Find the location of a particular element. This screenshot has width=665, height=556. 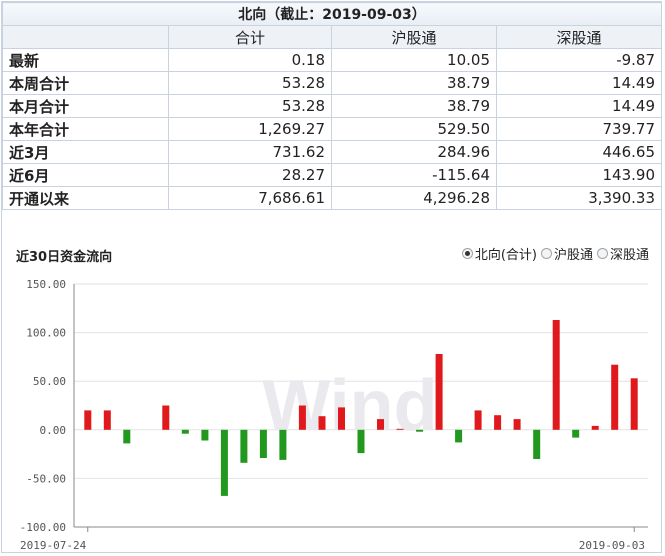

table-row: 本年合计 1,269.27 529.50 739.77 is located at coordinates (332, 129).